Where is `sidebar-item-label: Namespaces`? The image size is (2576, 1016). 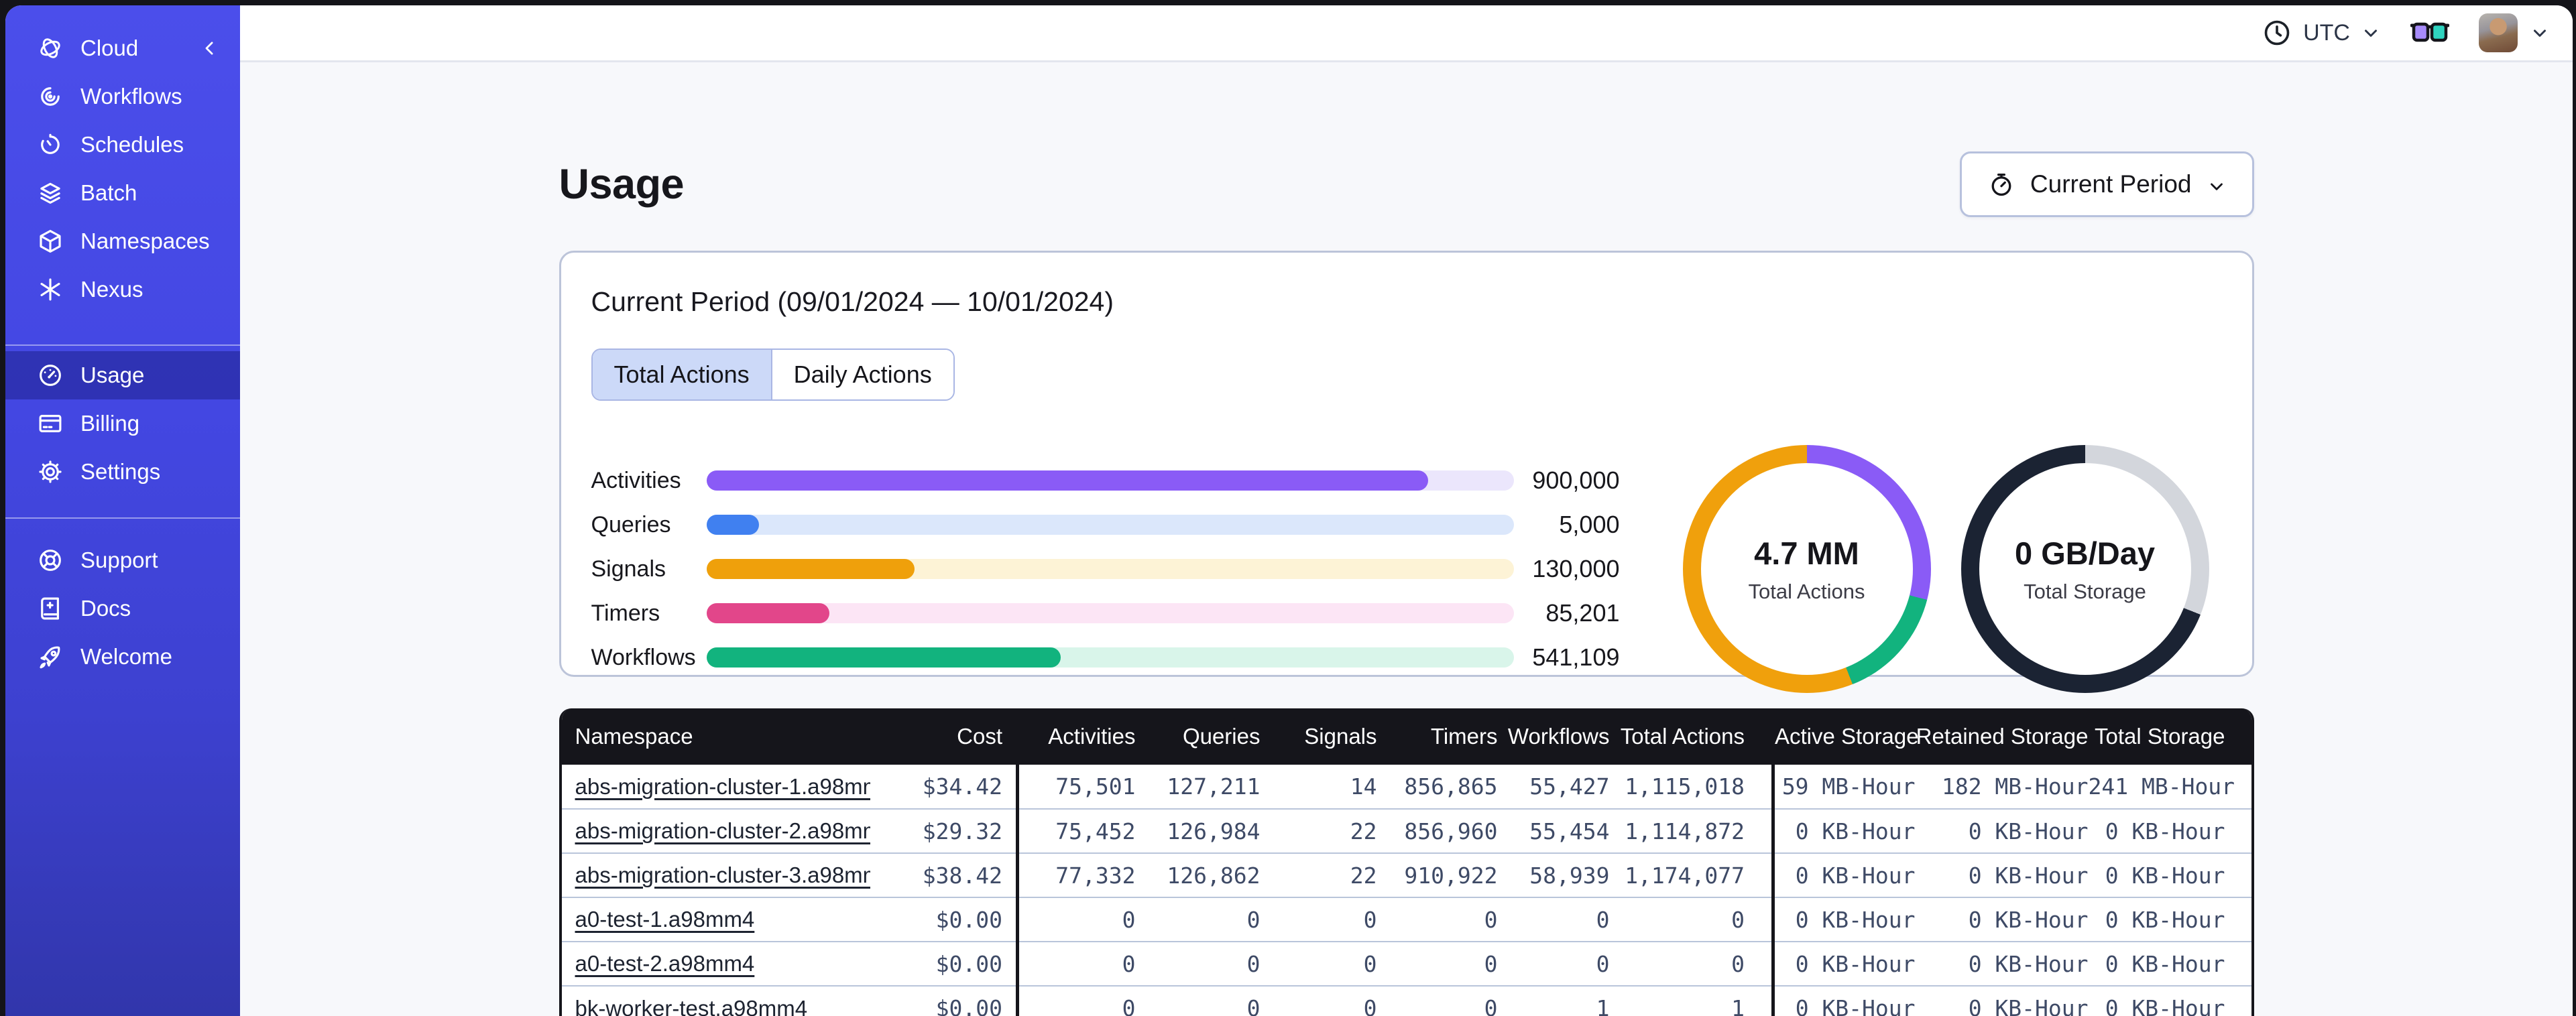 sidebar-item-label: Namespaces is located at coordinates (145, 241).